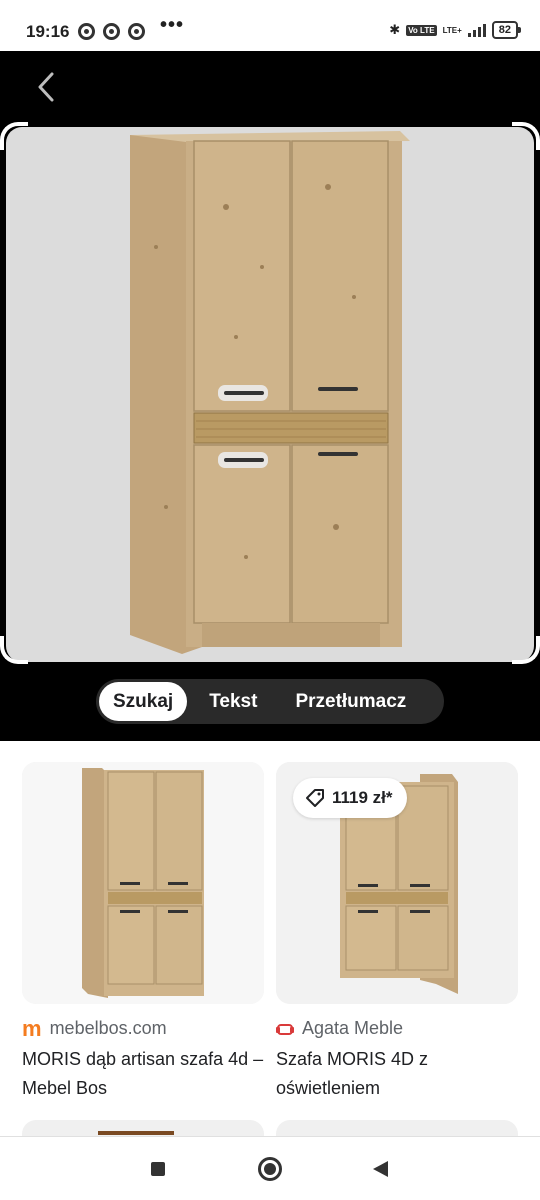 Image resolution: width=540 pixels, height=1200 pixels. Describe the element at coordinates (362, 797) in the screenshot. I see `price-text: 1119 zł*` at that location.